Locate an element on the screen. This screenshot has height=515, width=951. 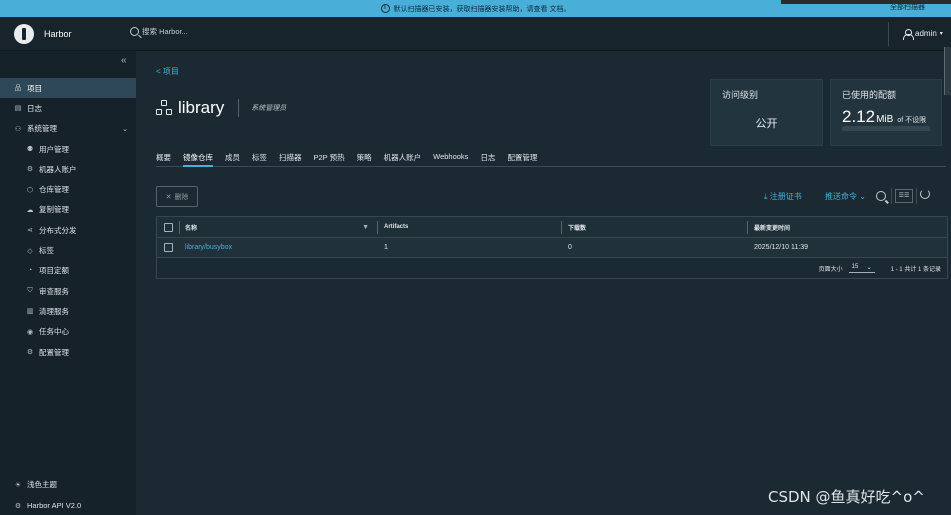
pagination-summary: 1 - 1 共计 1 条记录 is located at coordinates (915, 269).